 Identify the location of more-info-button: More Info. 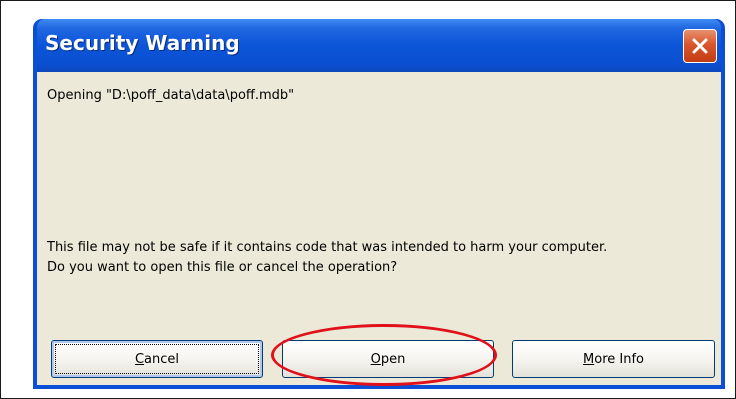
(613, 359).